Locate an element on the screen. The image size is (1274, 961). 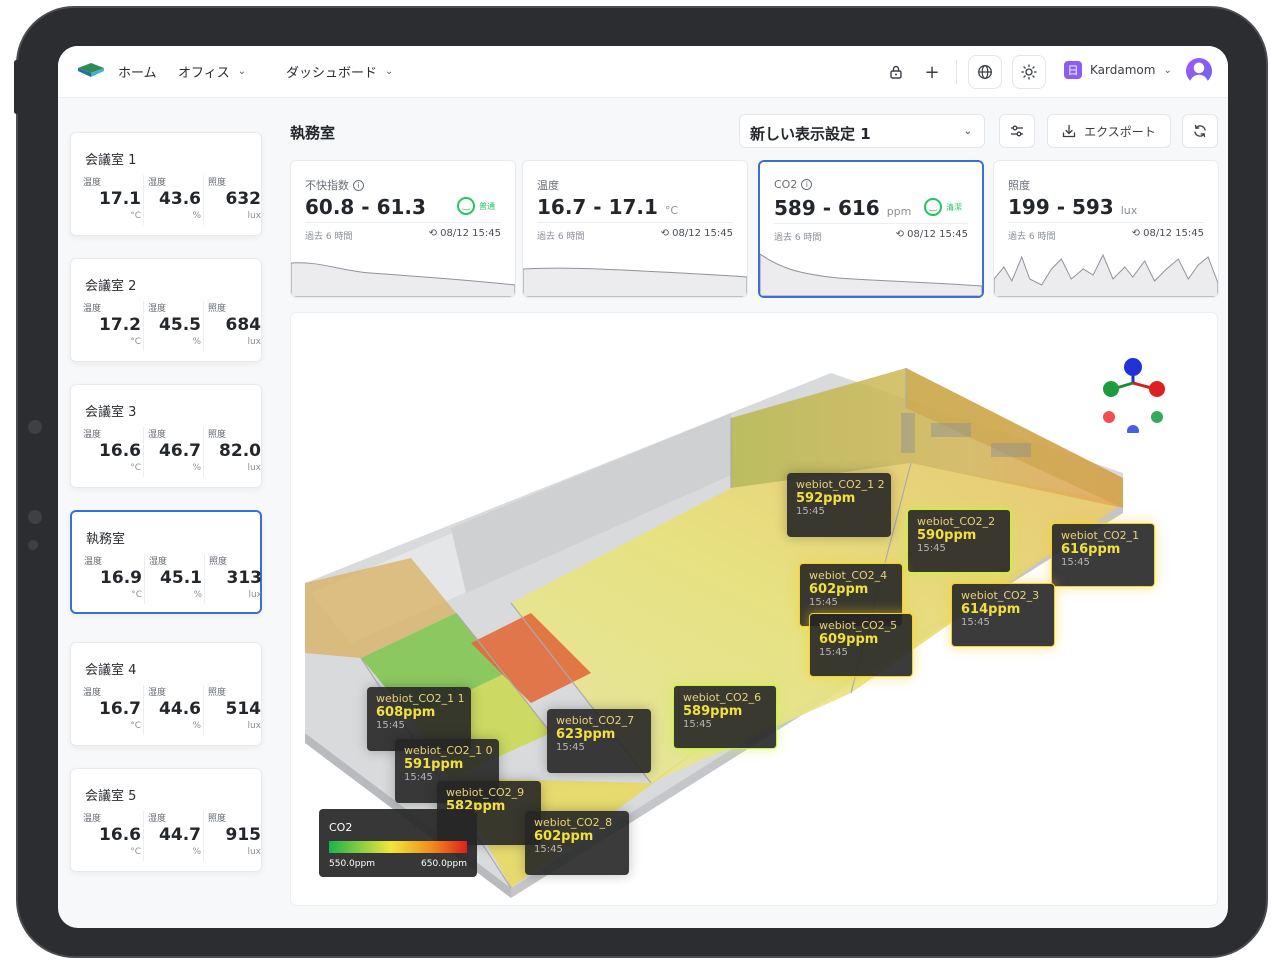
sensor-name: webiot_CO2_6 is located at coordinates (722, 697).